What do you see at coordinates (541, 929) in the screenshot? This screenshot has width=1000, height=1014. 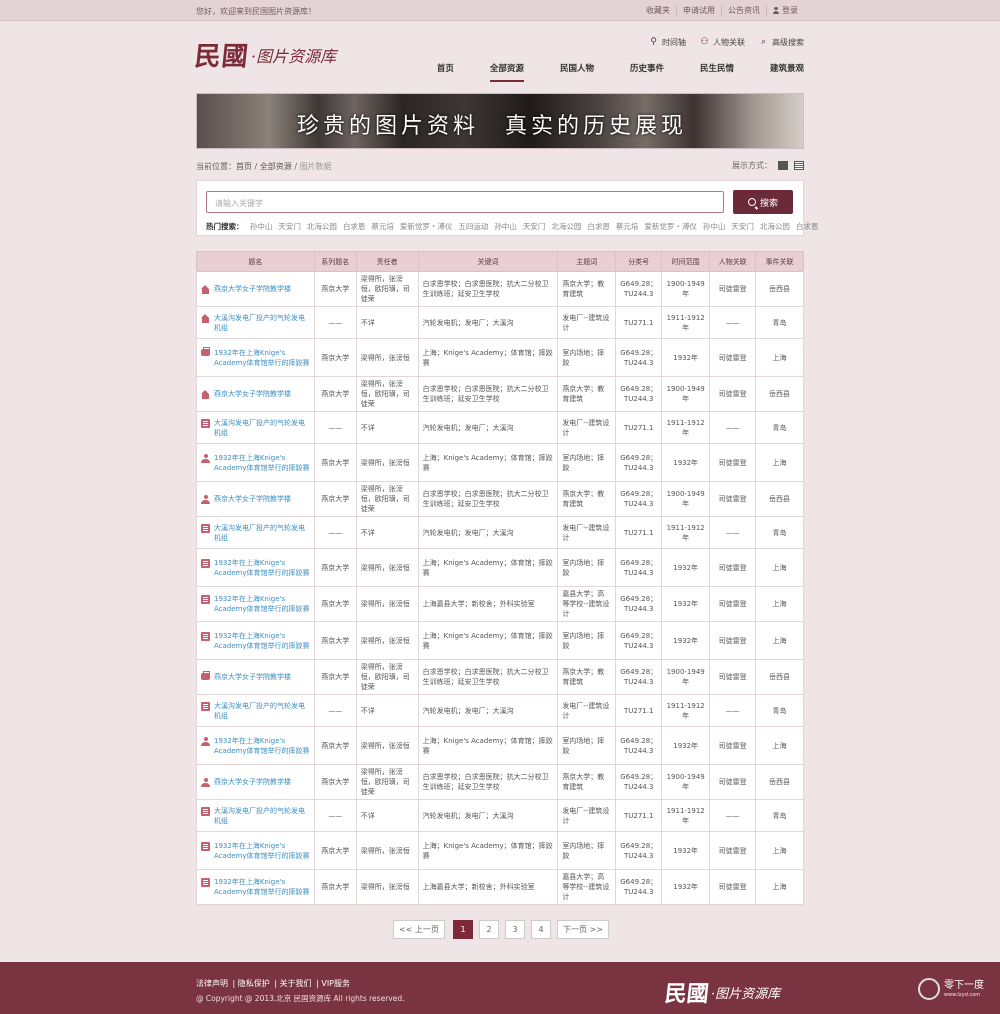 I see `page-4-button: 4` at bounding box center [541, 929].